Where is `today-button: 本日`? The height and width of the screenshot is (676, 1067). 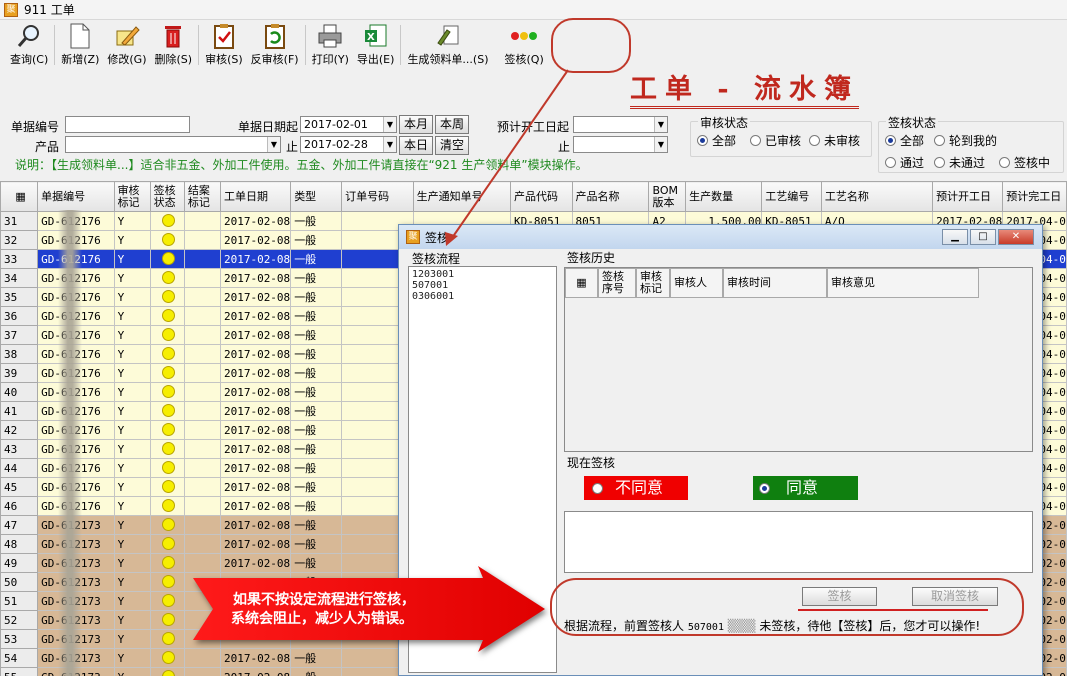 today-button: 本日 is located at coordinates (416, 145).